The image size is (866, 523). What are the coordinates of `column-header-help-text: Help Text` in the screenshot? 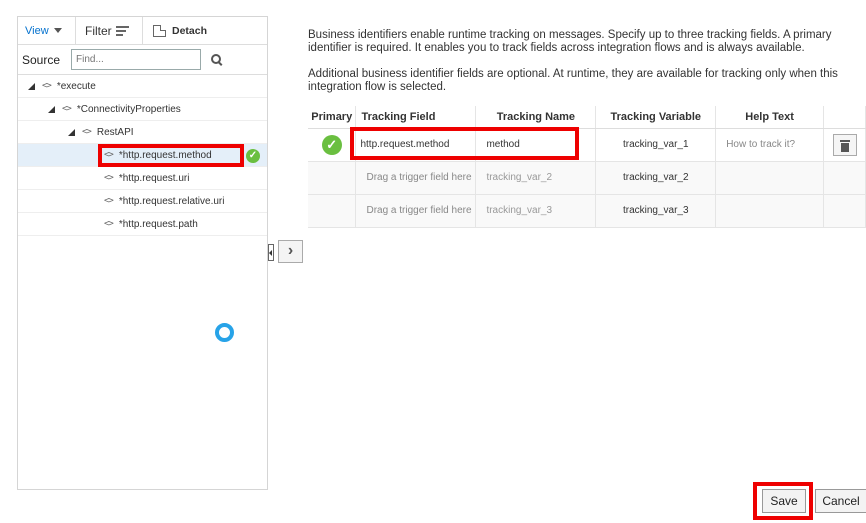 It's located at (769, 117).